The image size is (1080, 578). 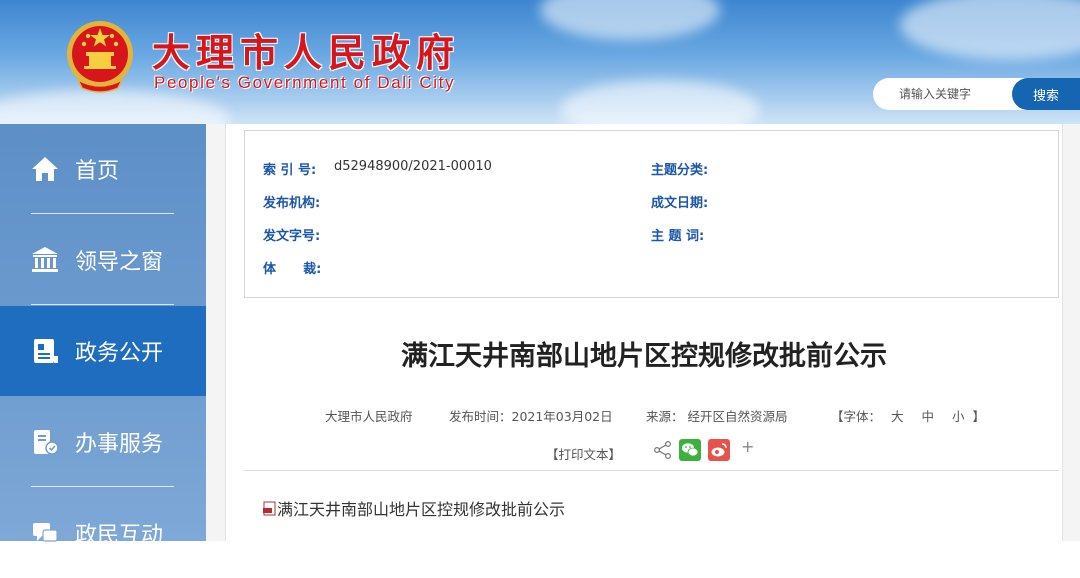 I want to click on sidebar-item-label: 政务公开, so click(x=119, y=353).